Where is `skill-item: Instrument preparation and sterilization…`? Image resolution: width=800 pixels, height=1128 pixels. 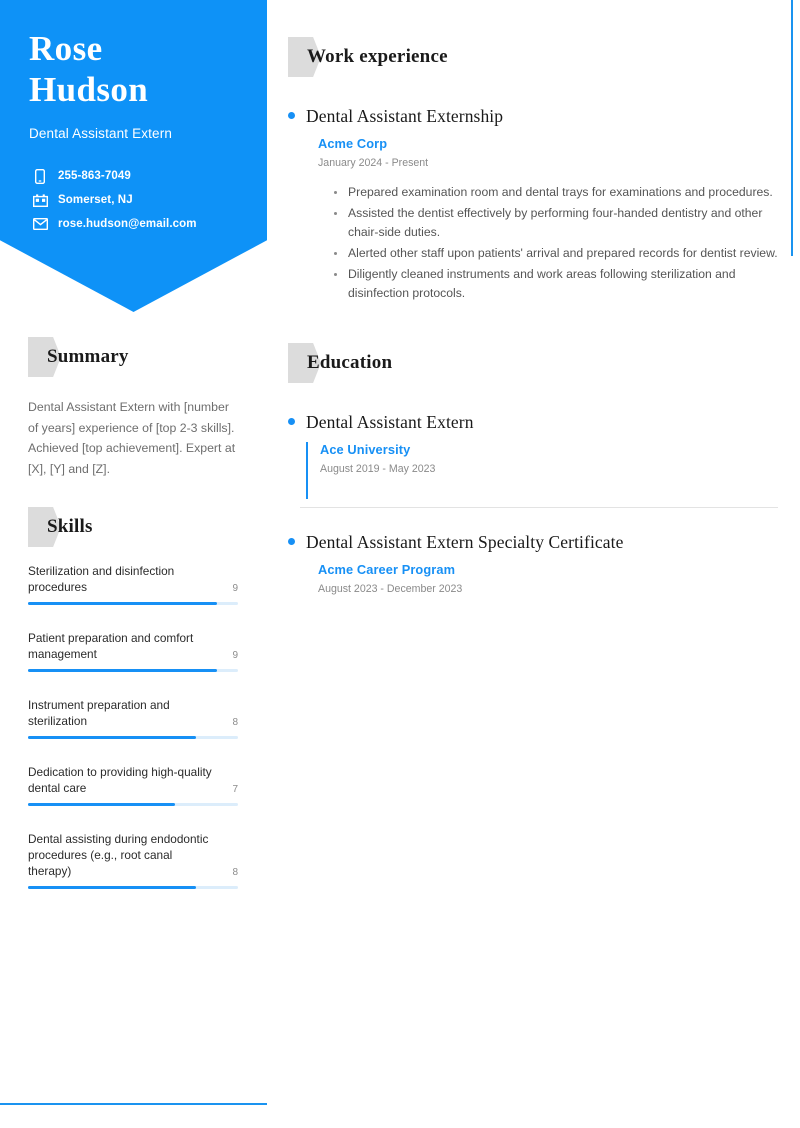
skill-item: Instrument preparation and sterilization… is located at coordinates (133, 718).